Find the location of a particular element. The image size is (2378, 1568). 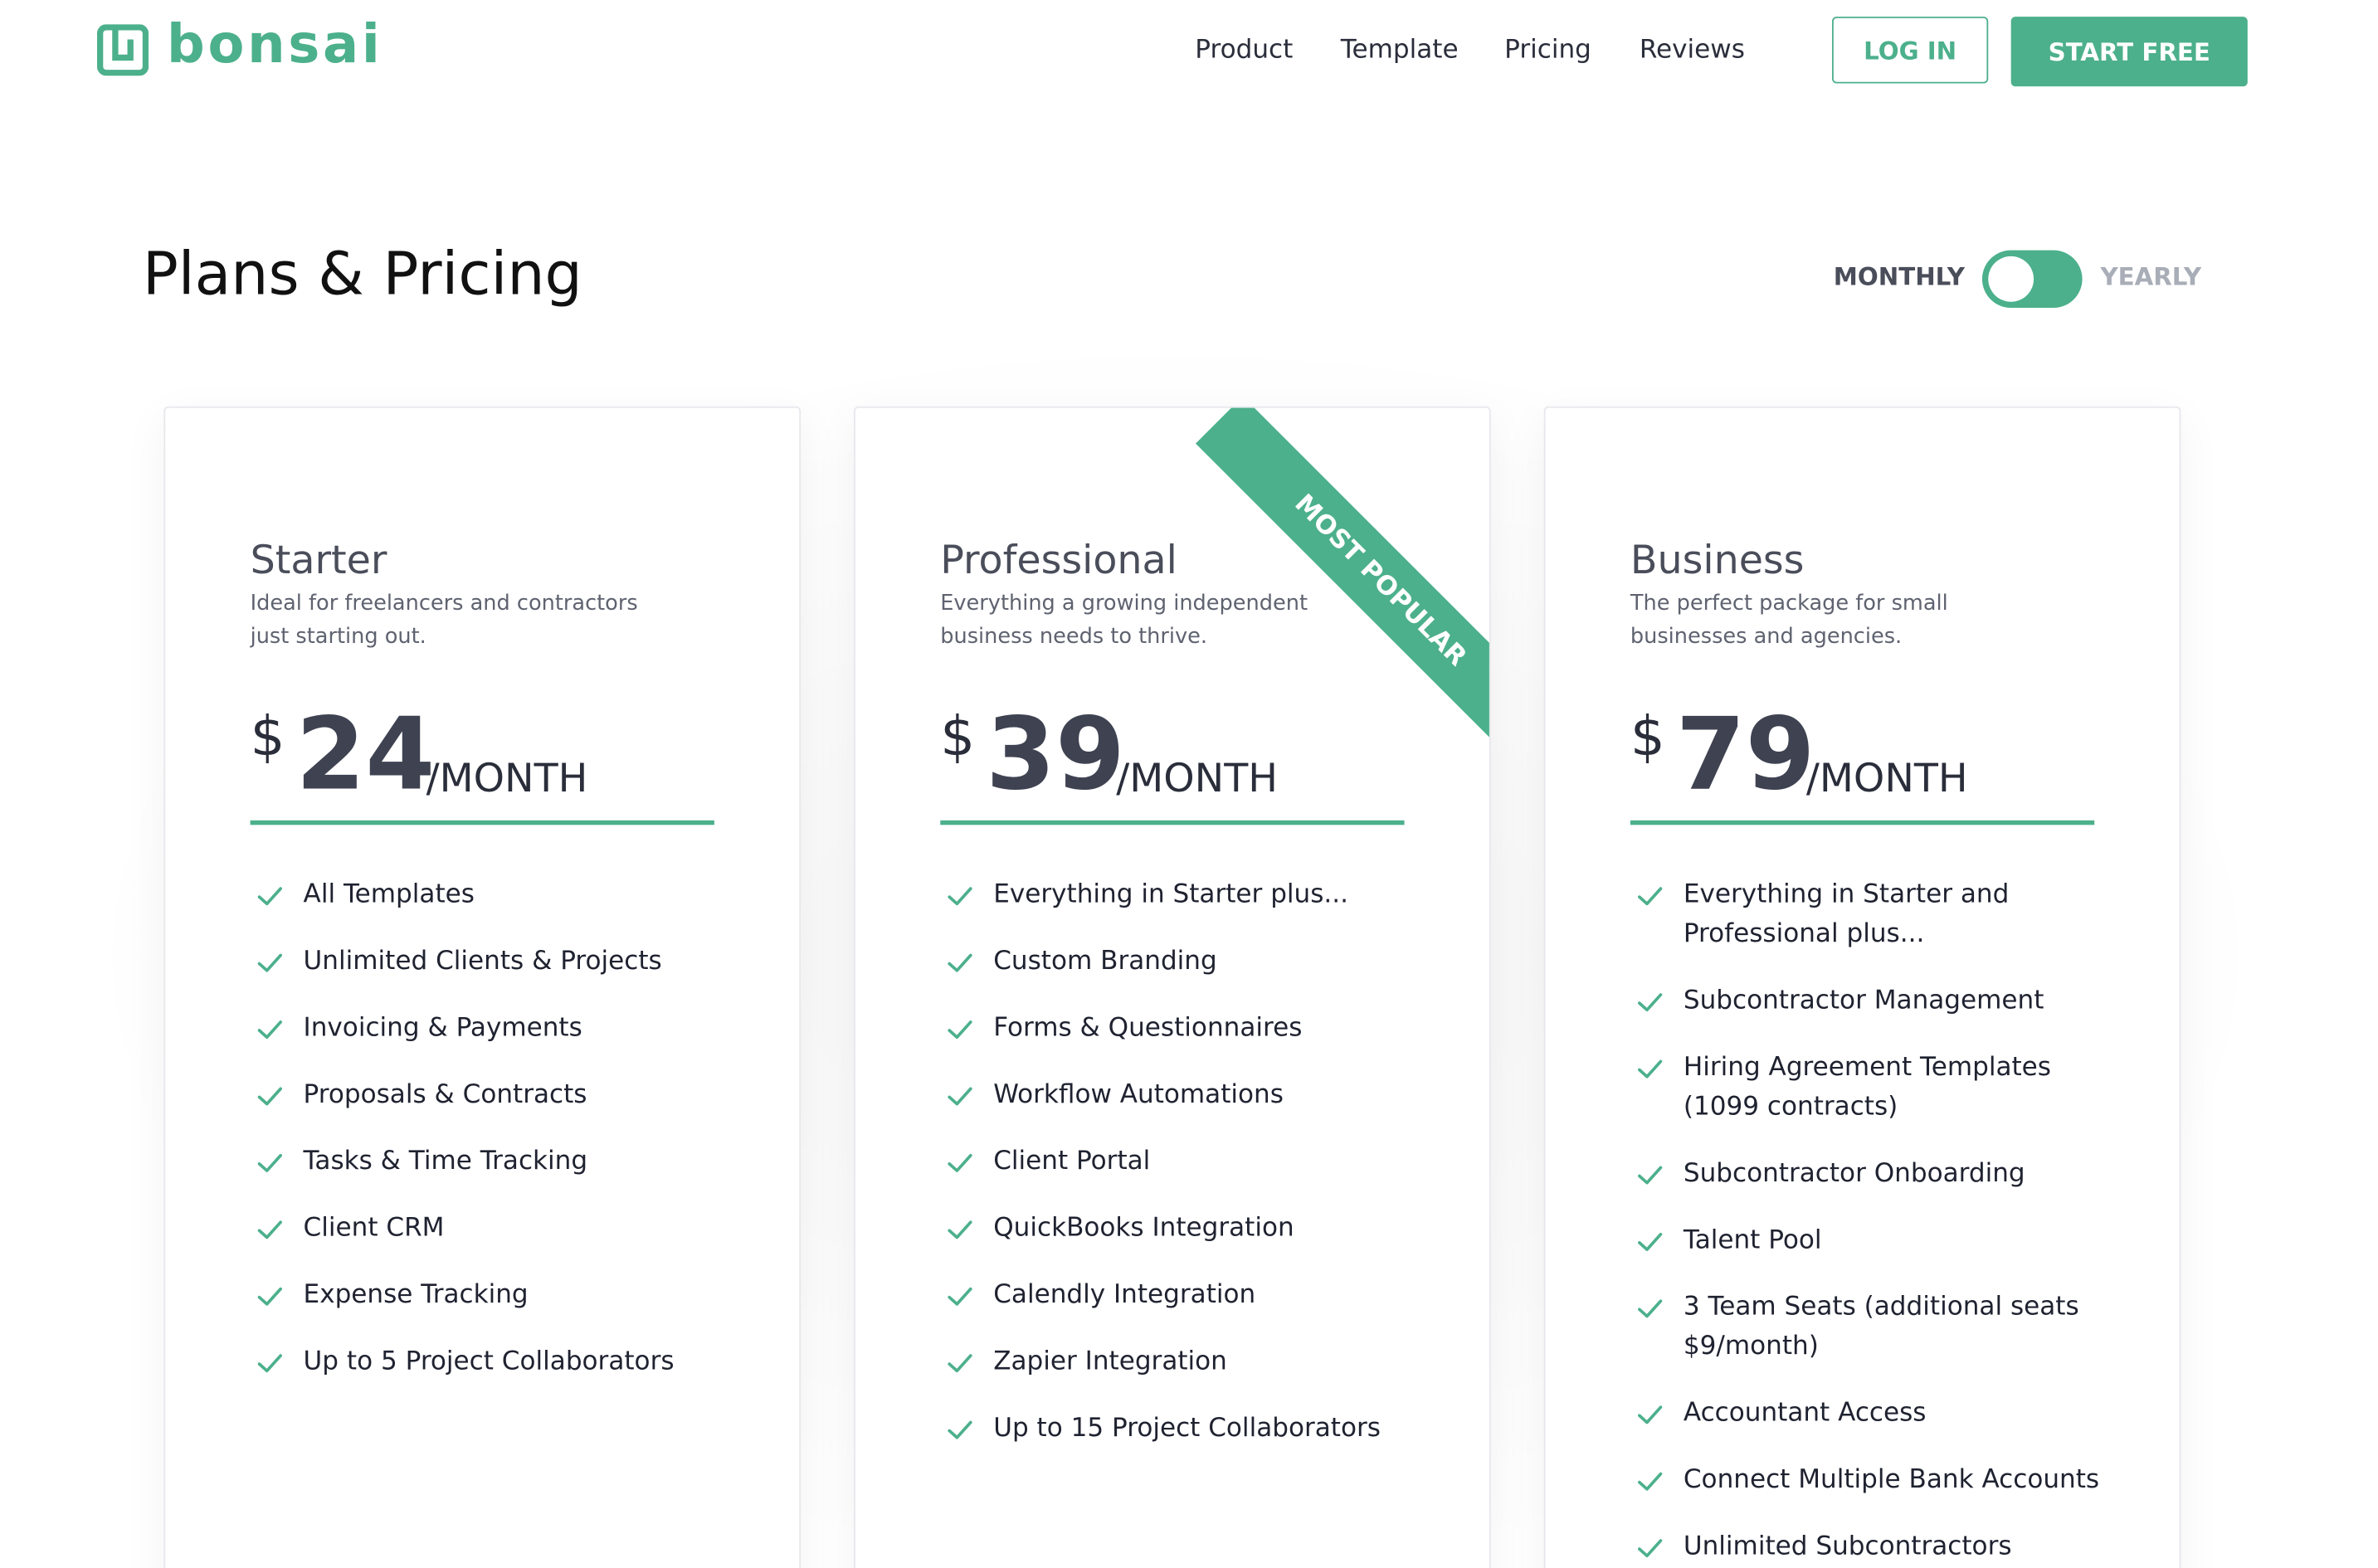

feature-item: All Templates is located at coordinates (501, 895).